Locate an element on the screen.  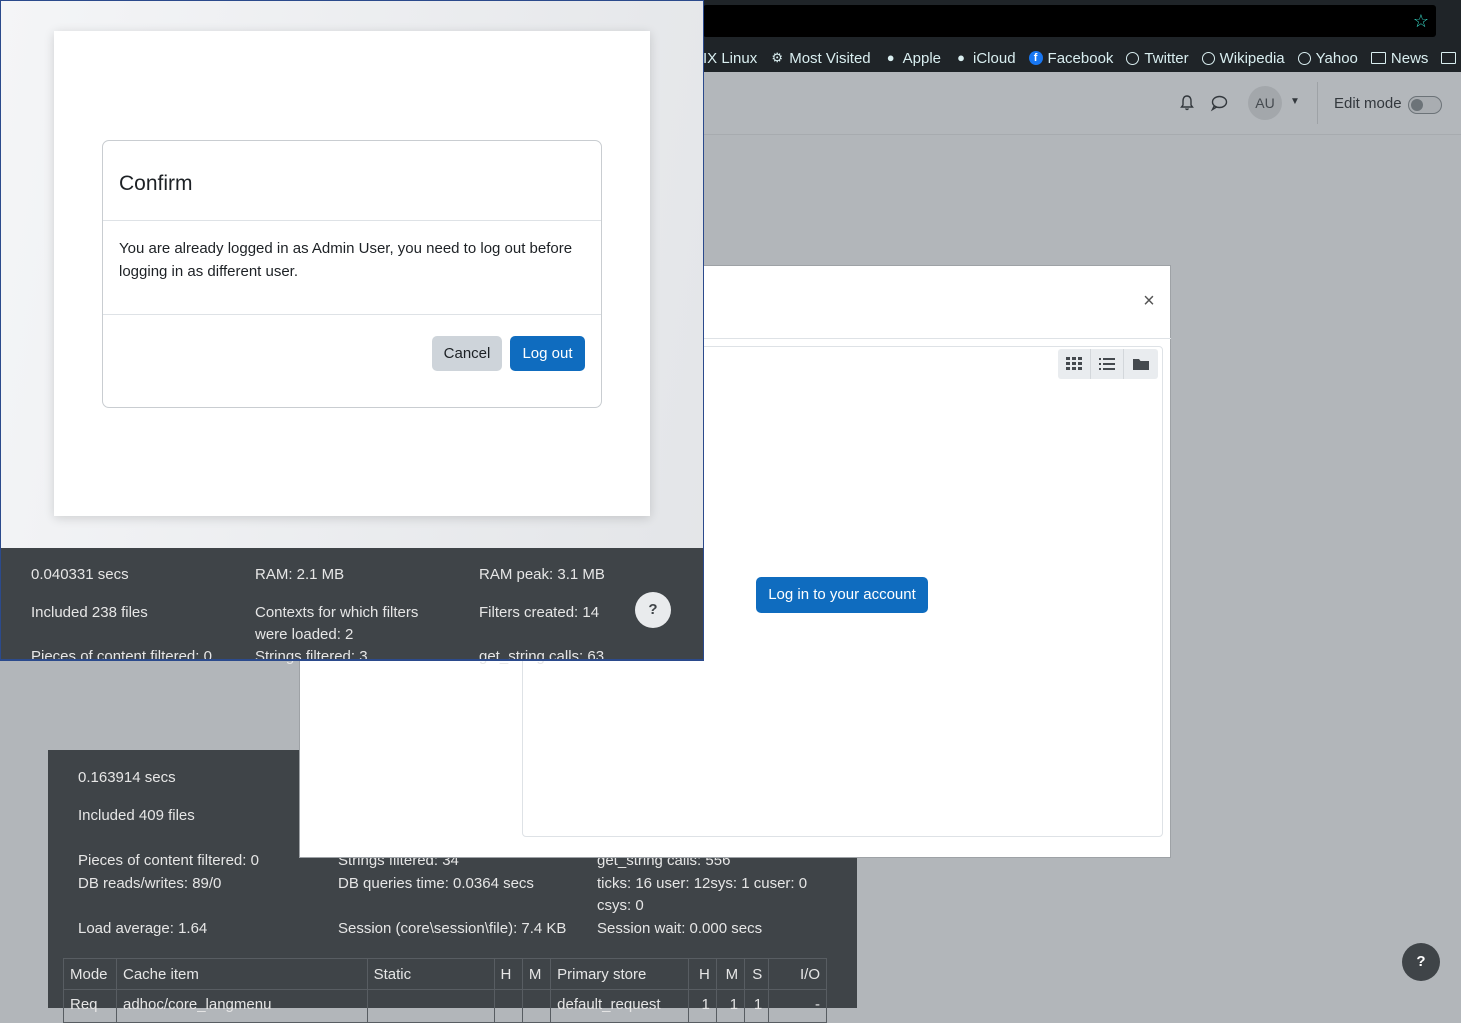
view-list-button is located at coordinates (1107, 364).